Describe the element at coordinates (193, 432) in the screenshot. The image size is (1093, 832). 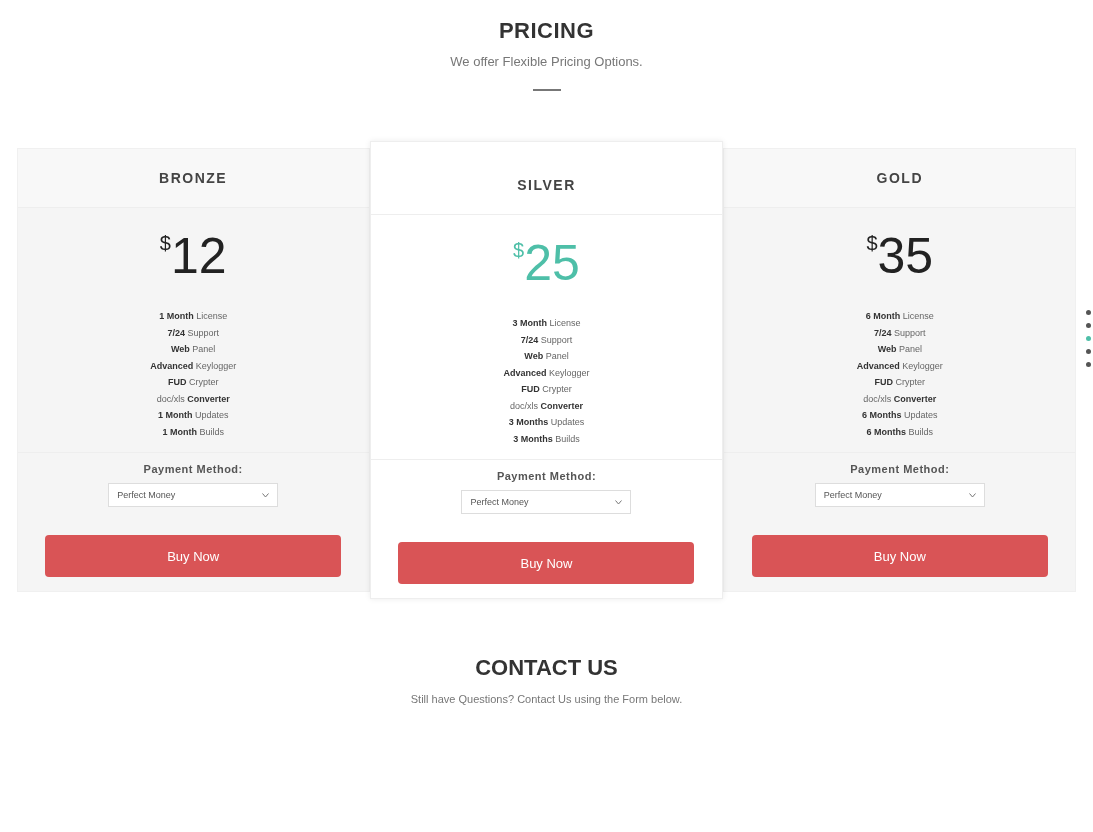
I see `feature-item: 1 Month Builds` at that location.